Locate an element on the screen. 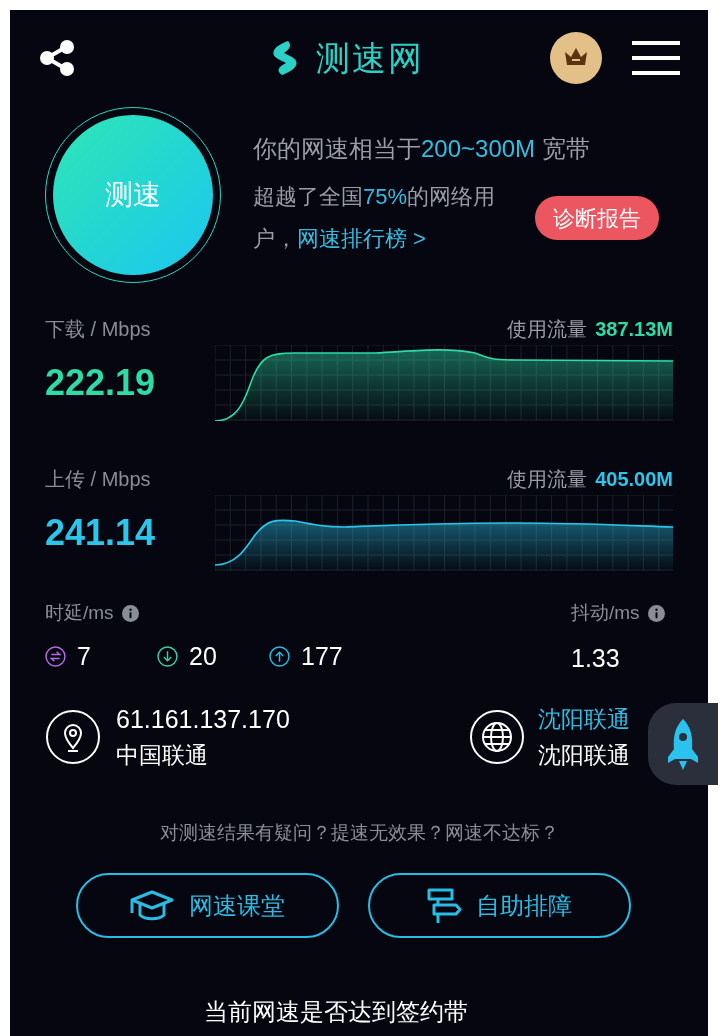  latency-value: 20 is located at coordinates (203, 656).